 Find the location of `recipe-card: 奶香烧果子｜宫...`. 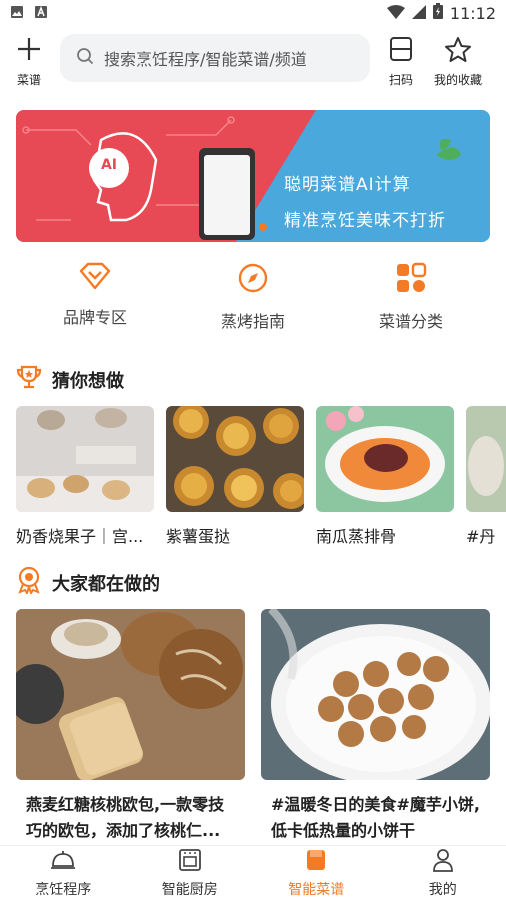

recipe-card: 奶香烧果子｜宫... is located at coordinates (85, 476).